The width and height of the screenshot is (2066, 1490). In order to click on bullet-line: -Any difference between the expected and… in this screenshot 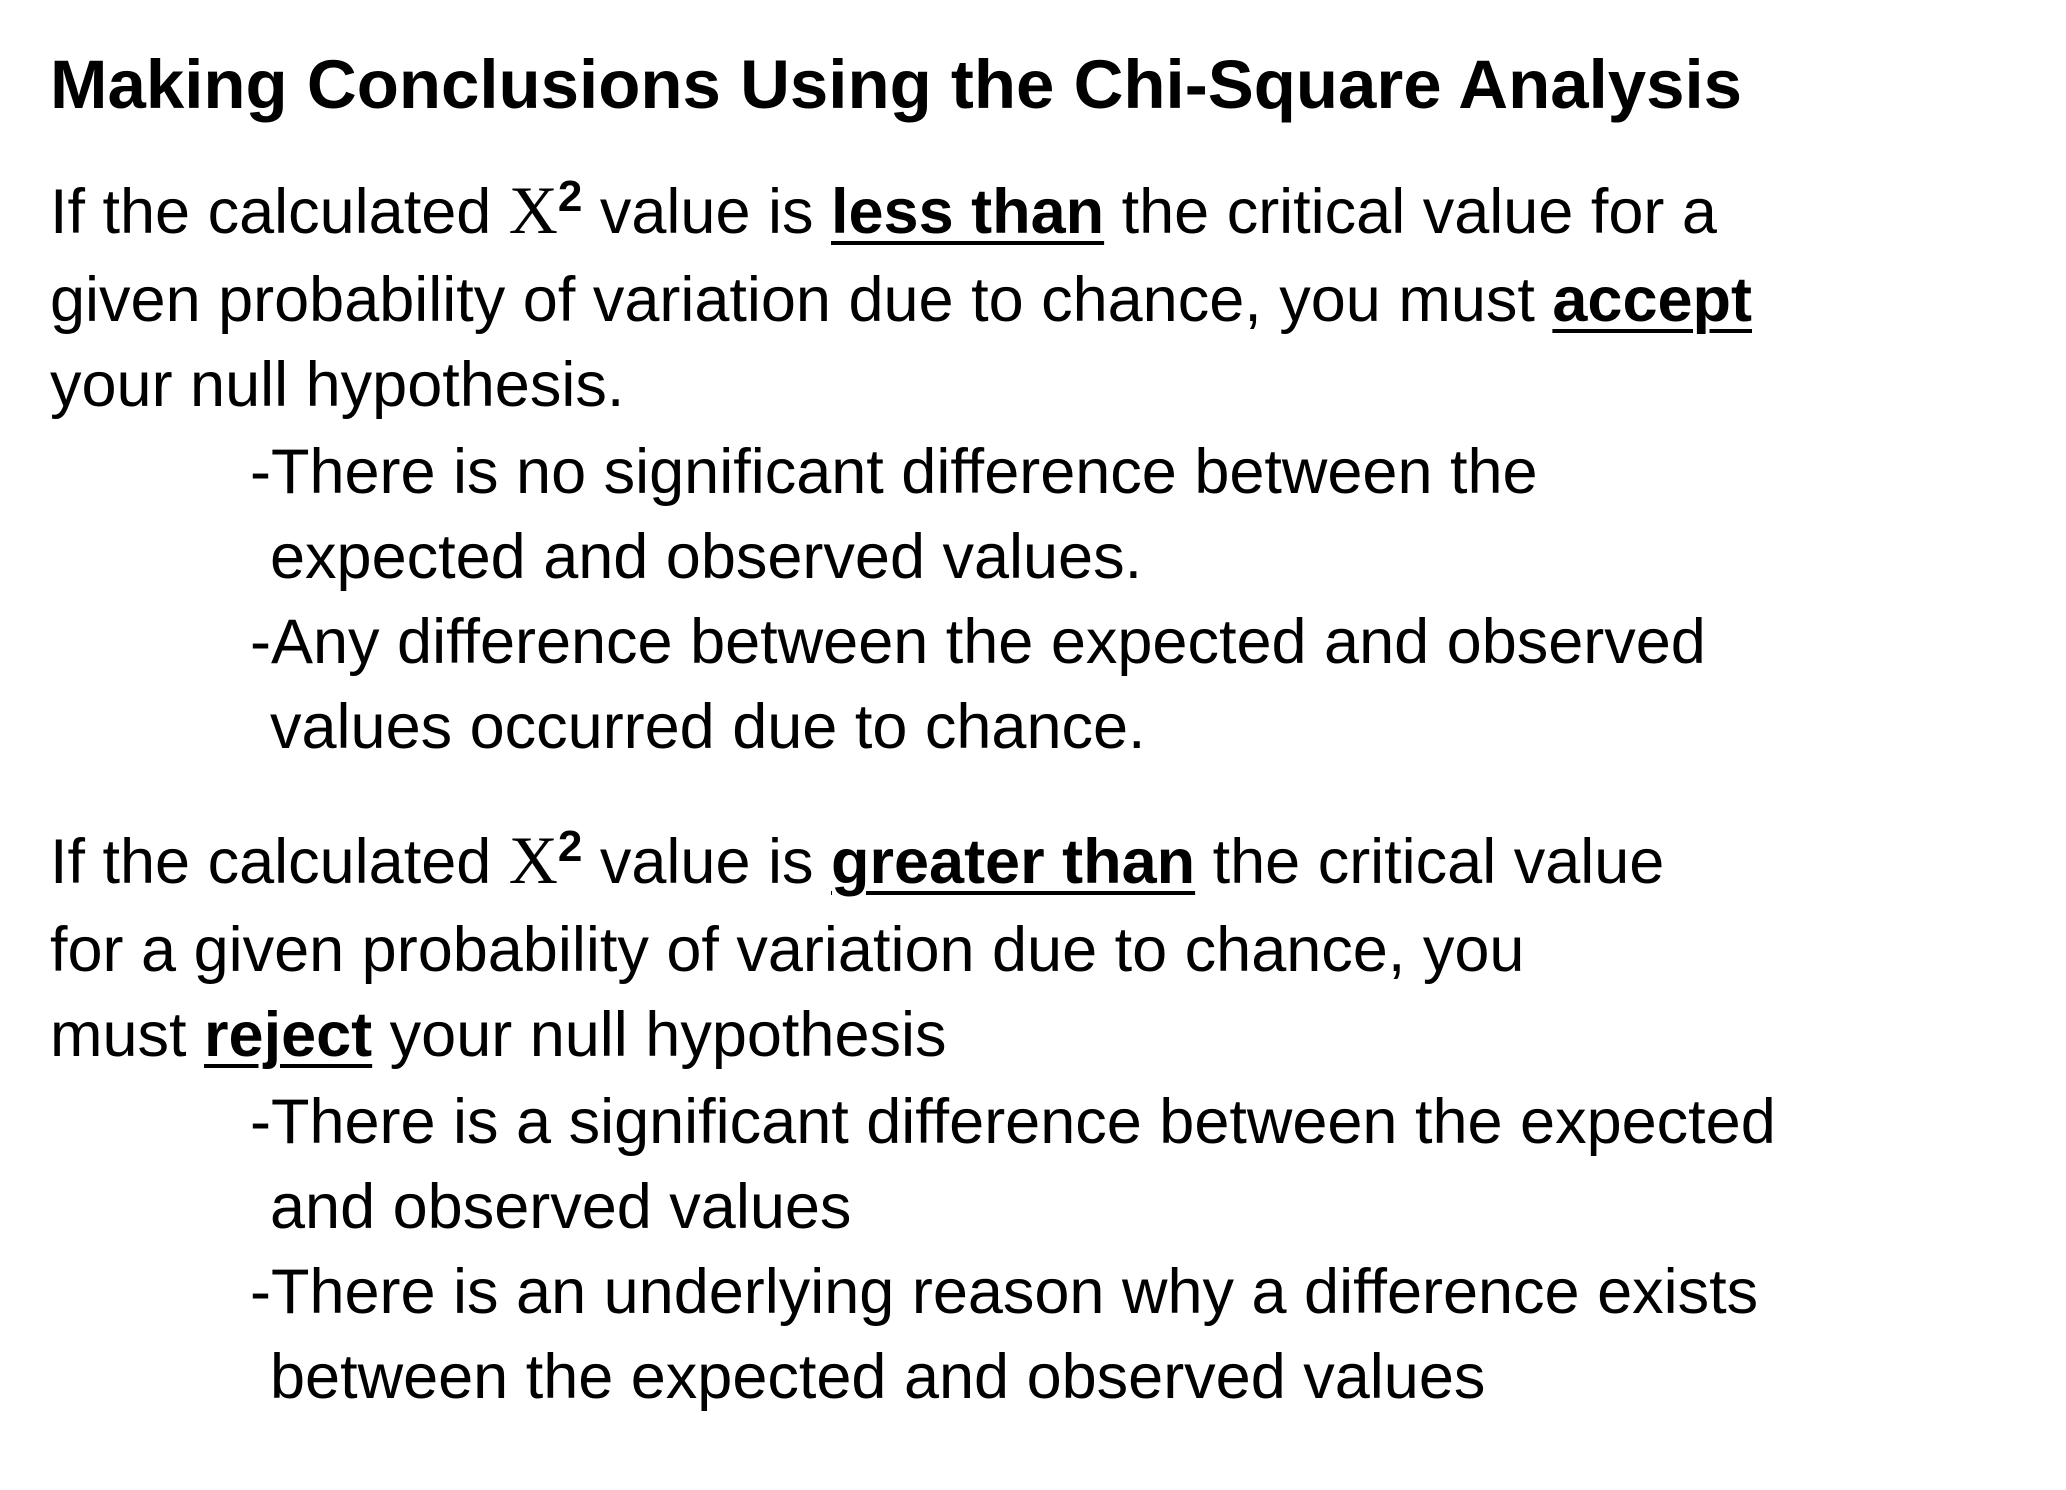, I will do `click(978, 642)`.